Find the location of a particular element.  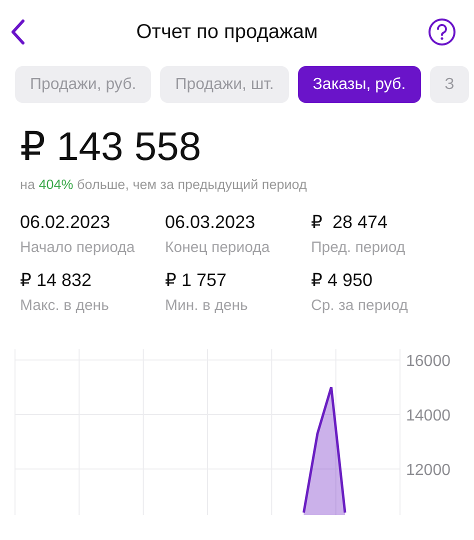

comparison-text: на 404% больше, чем за предыдущий период is located at coordinates (163, 184).